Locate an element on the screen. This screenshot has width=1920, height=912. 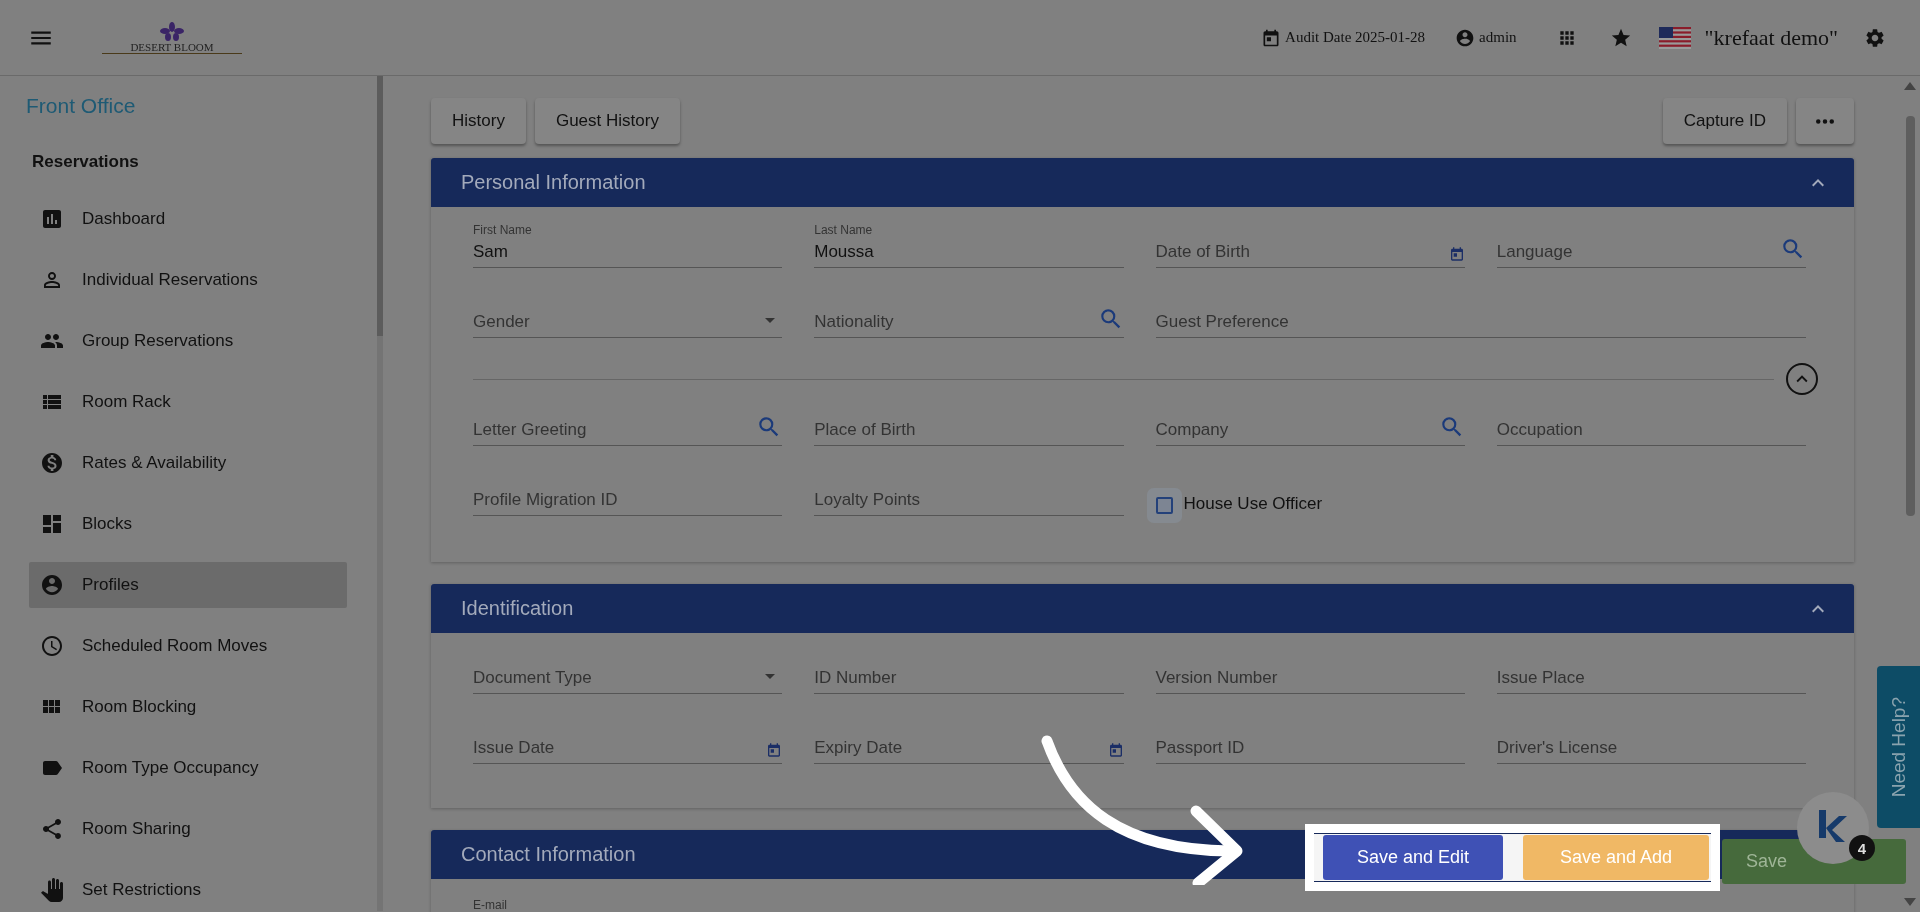
sidebar-item: Blocks is located at coordinates (188, 524).